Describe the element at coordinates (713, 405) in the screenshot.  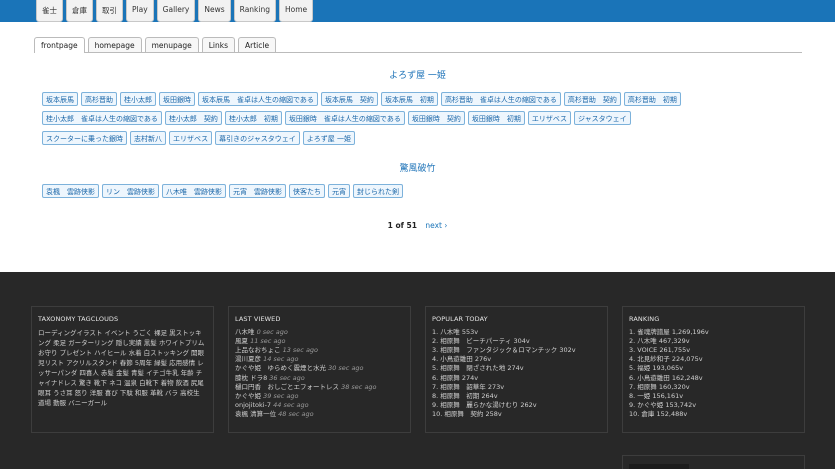
I see `ranking-item: 9. かぐや姫 153,742v` at that location.